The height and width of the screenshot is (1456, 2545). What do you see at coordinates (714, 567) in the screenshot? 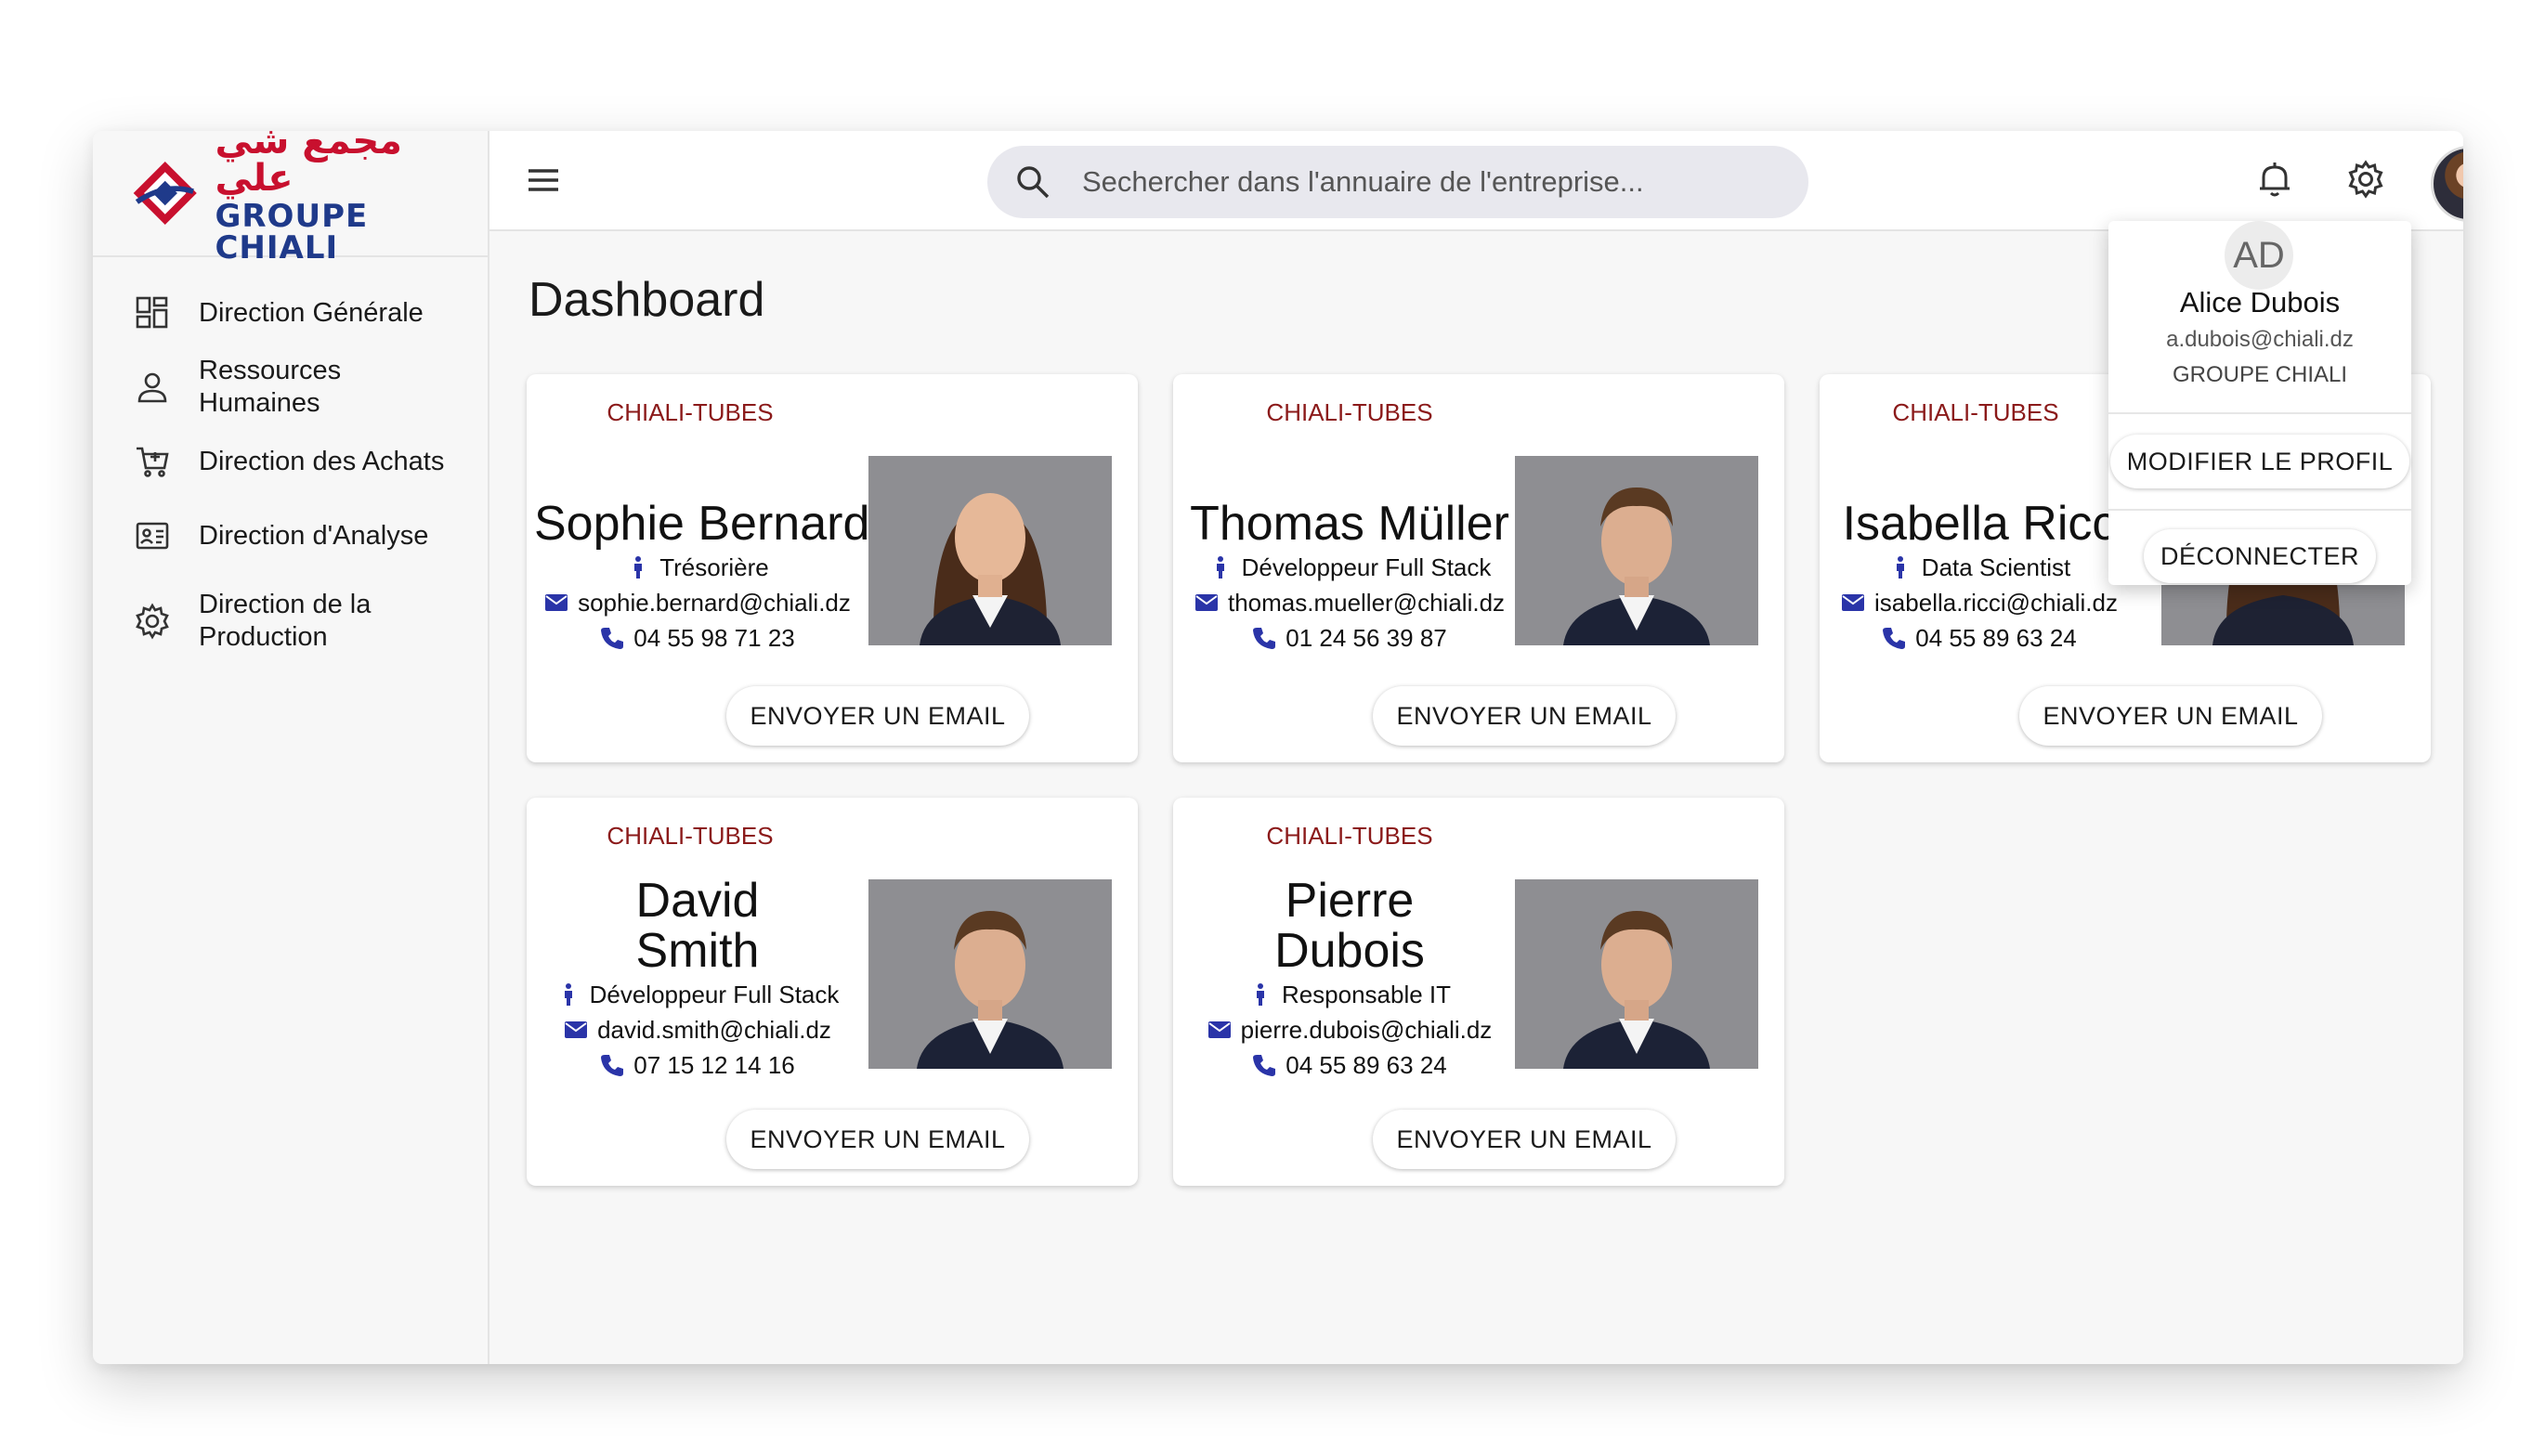
I see `card-role: Trésorière` at bounding box center [714, 567].